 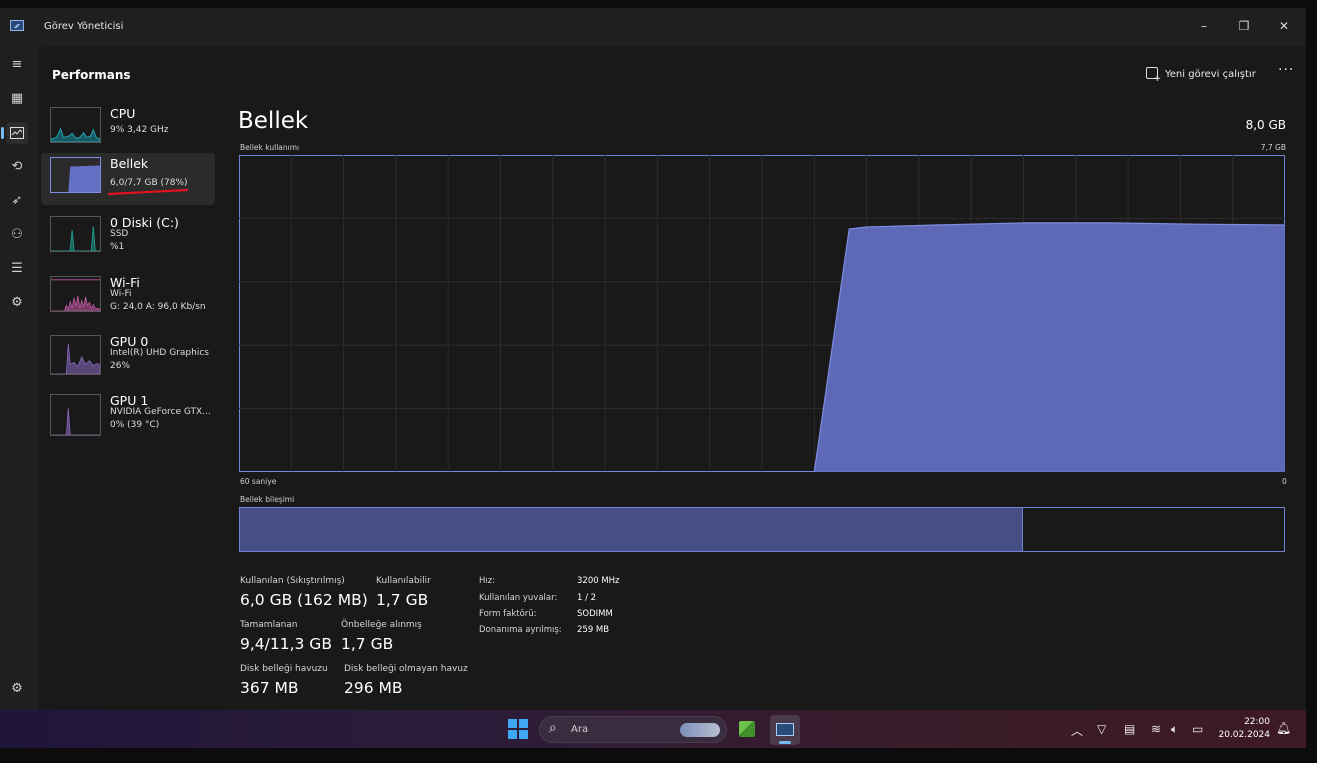 What do you see at coordinates (269, 625) in the screenshot?
I see `committed-label: Tamamlanan` at bounding box center [269, 625].